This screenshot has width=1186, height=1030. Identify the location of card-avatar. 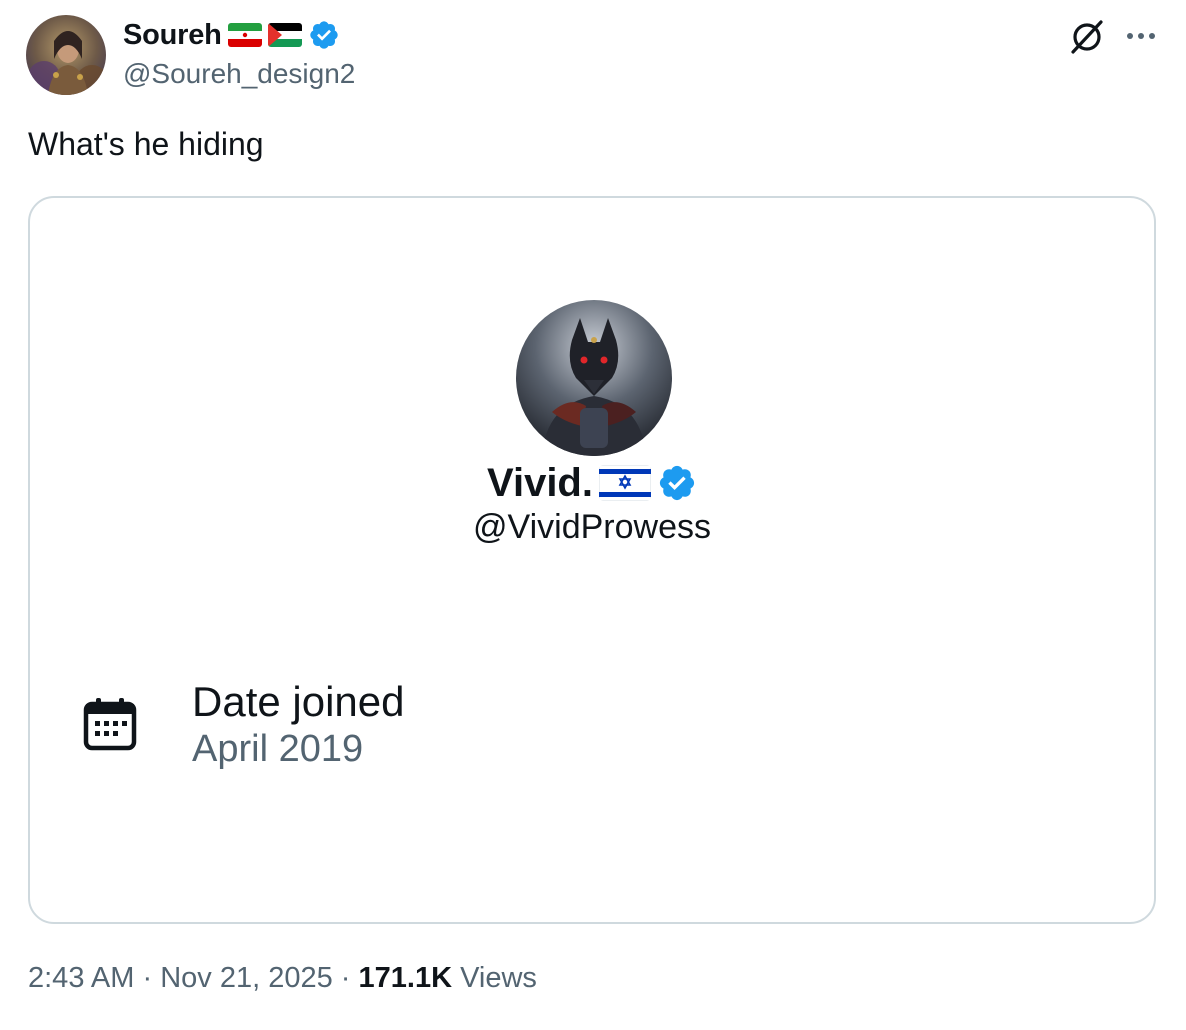
(594, 378).